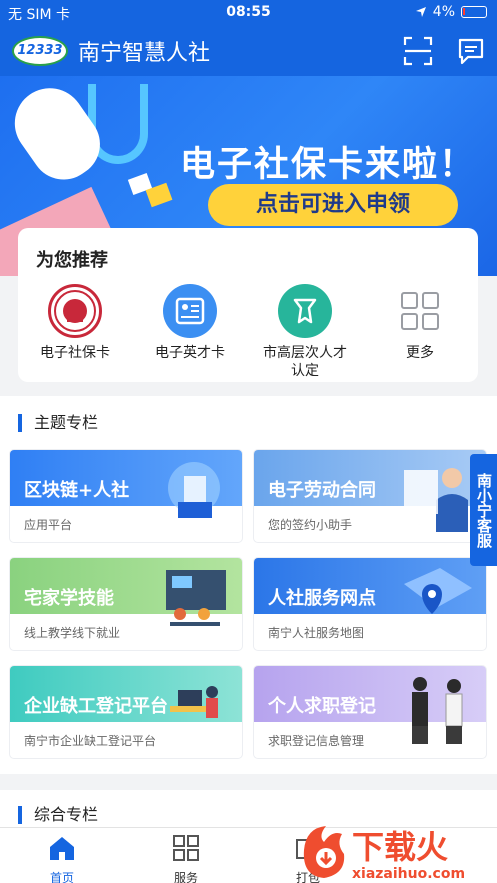 The height and width of the screenshot is (883, 497). I want to click on tab-label: 服务, so click(185, 877).